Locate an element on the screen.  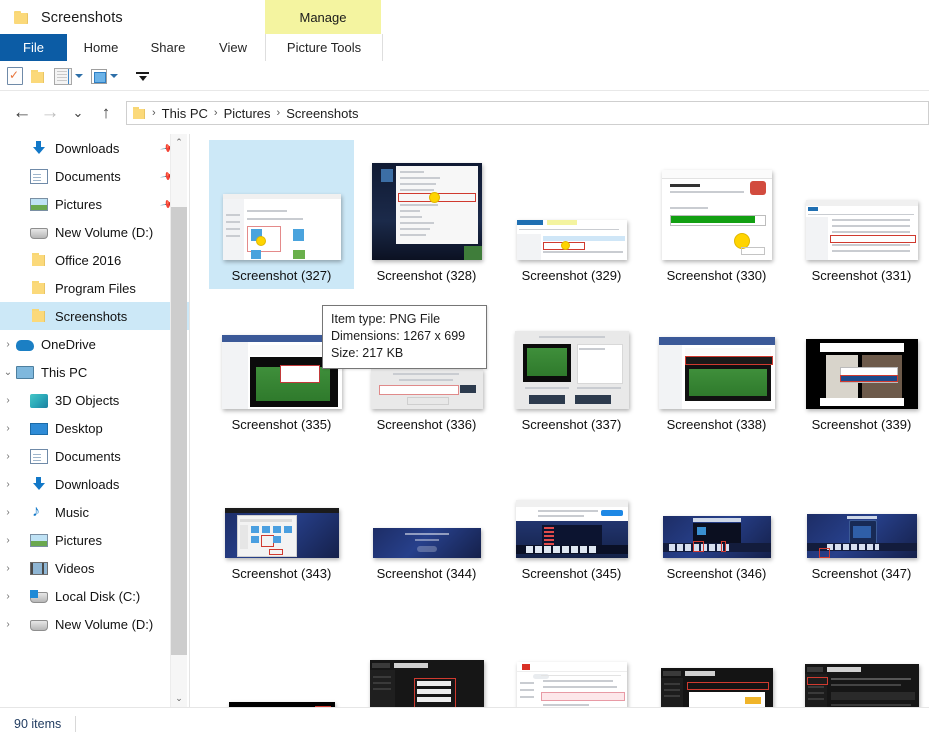
thumbnail-settings-security is located at coordinates (282, 211).